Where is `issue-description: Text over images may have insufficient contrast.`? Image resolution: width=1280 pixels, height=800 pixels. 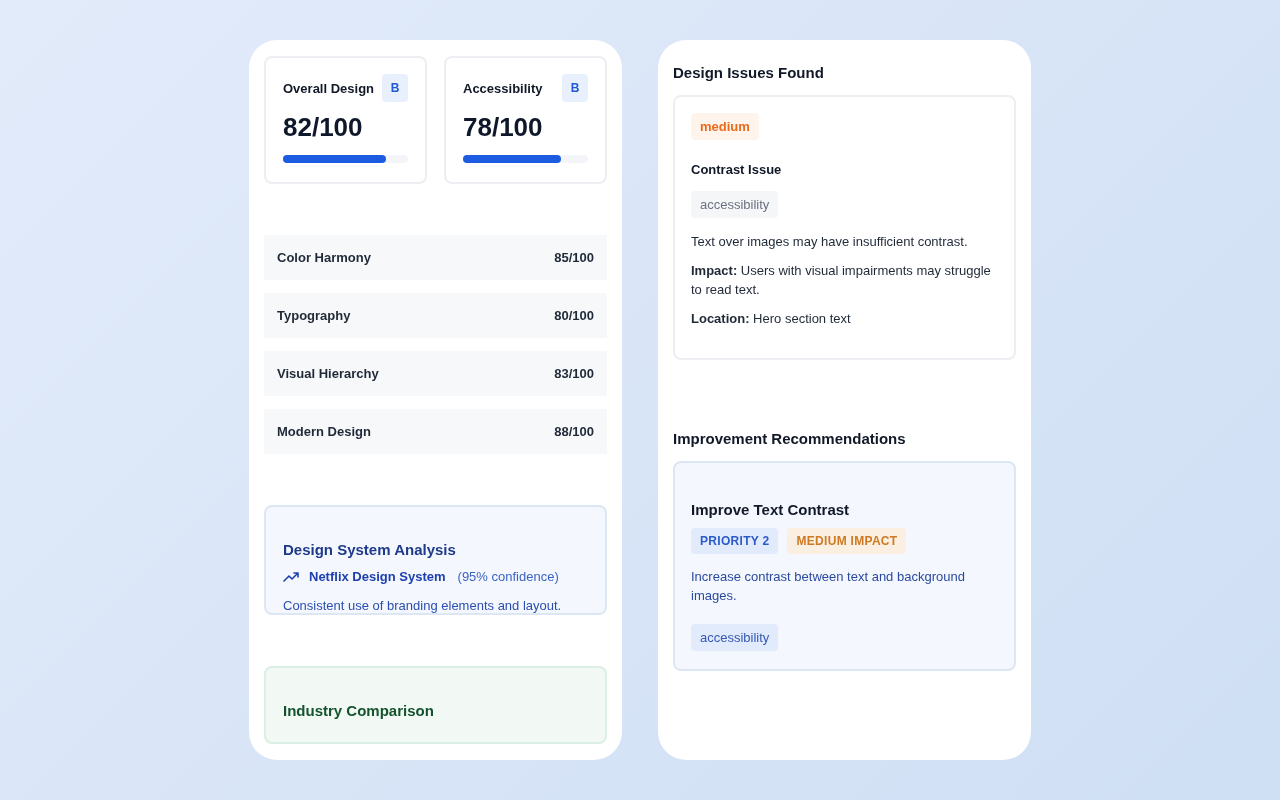
issue-description: Text over images may have insufficient contrast. is located at coordinates (829, 242).